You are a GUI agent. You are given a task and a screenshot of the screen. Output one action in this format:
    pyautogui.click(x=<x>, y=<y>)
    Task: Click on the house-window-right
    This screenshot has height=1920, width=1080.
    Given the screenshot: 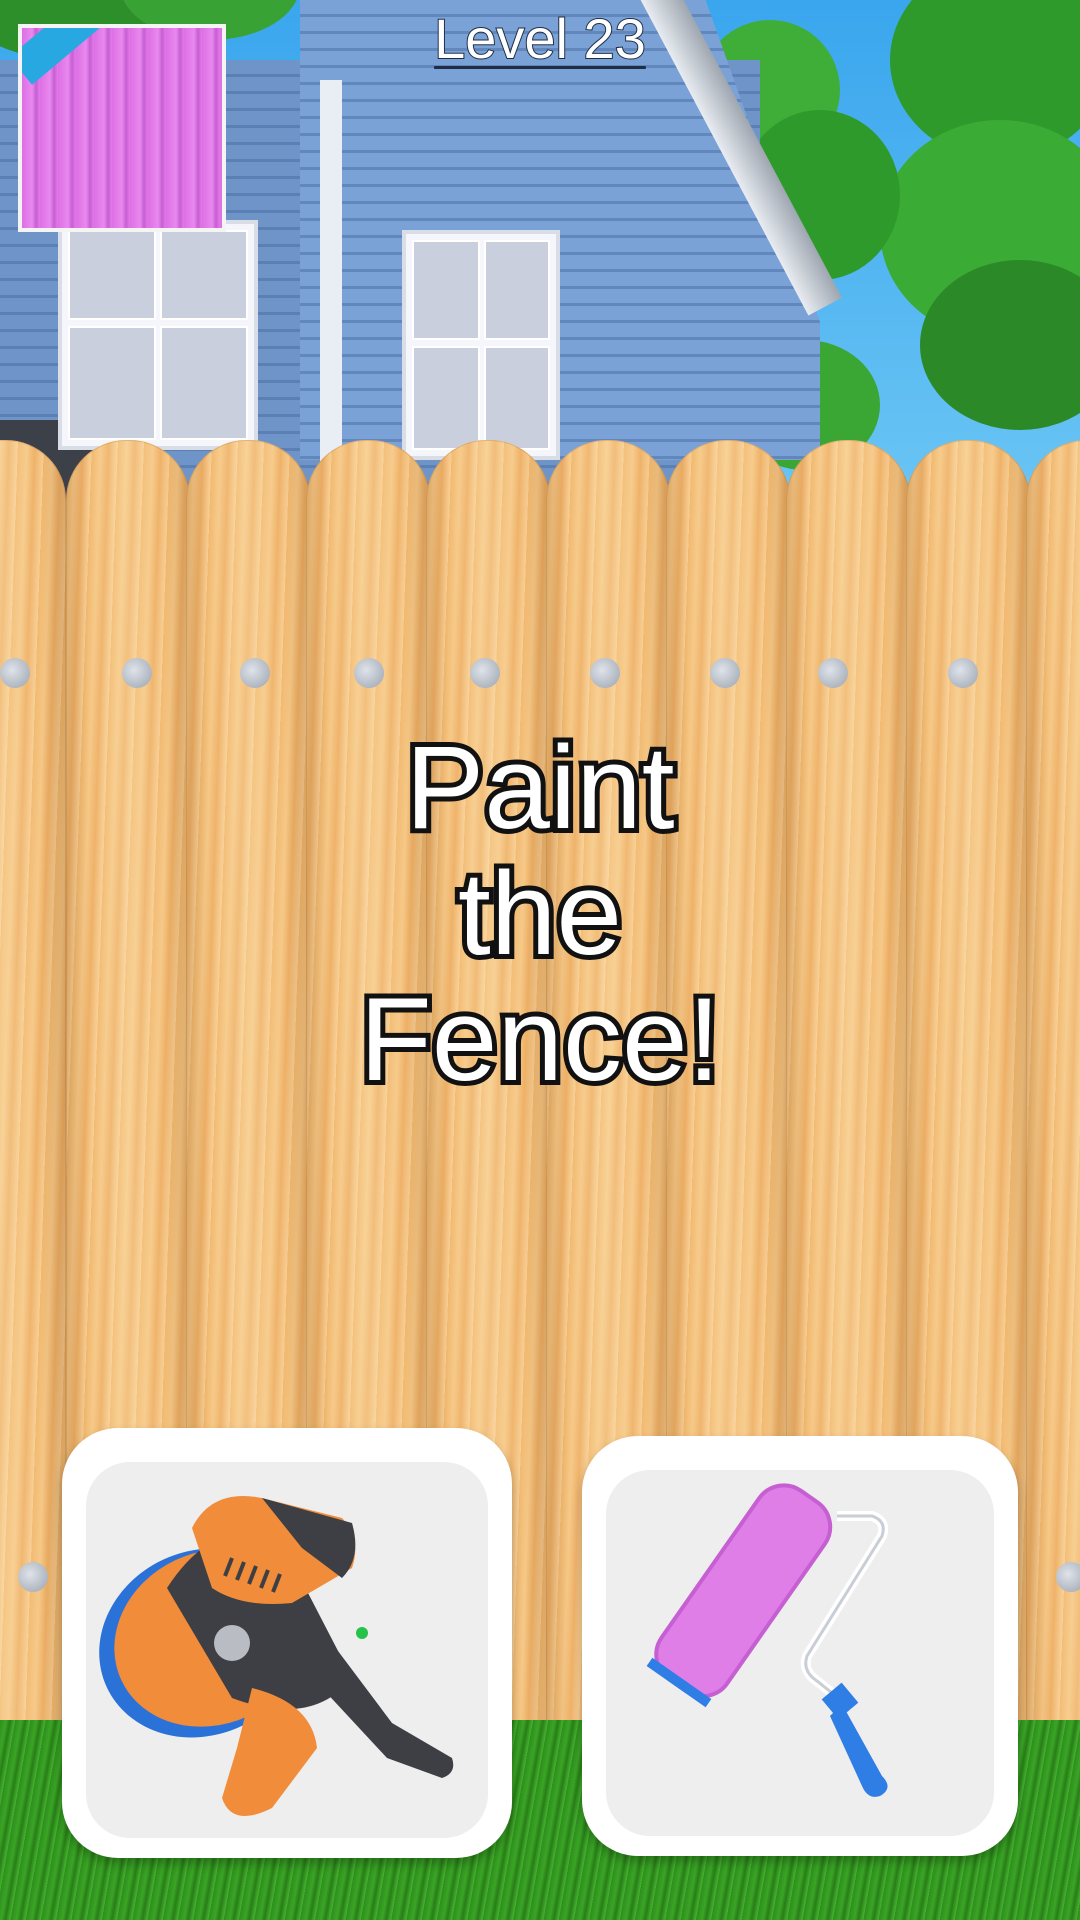 What is the action you would take?
    pyautogui.click(x=481, y=345)
    